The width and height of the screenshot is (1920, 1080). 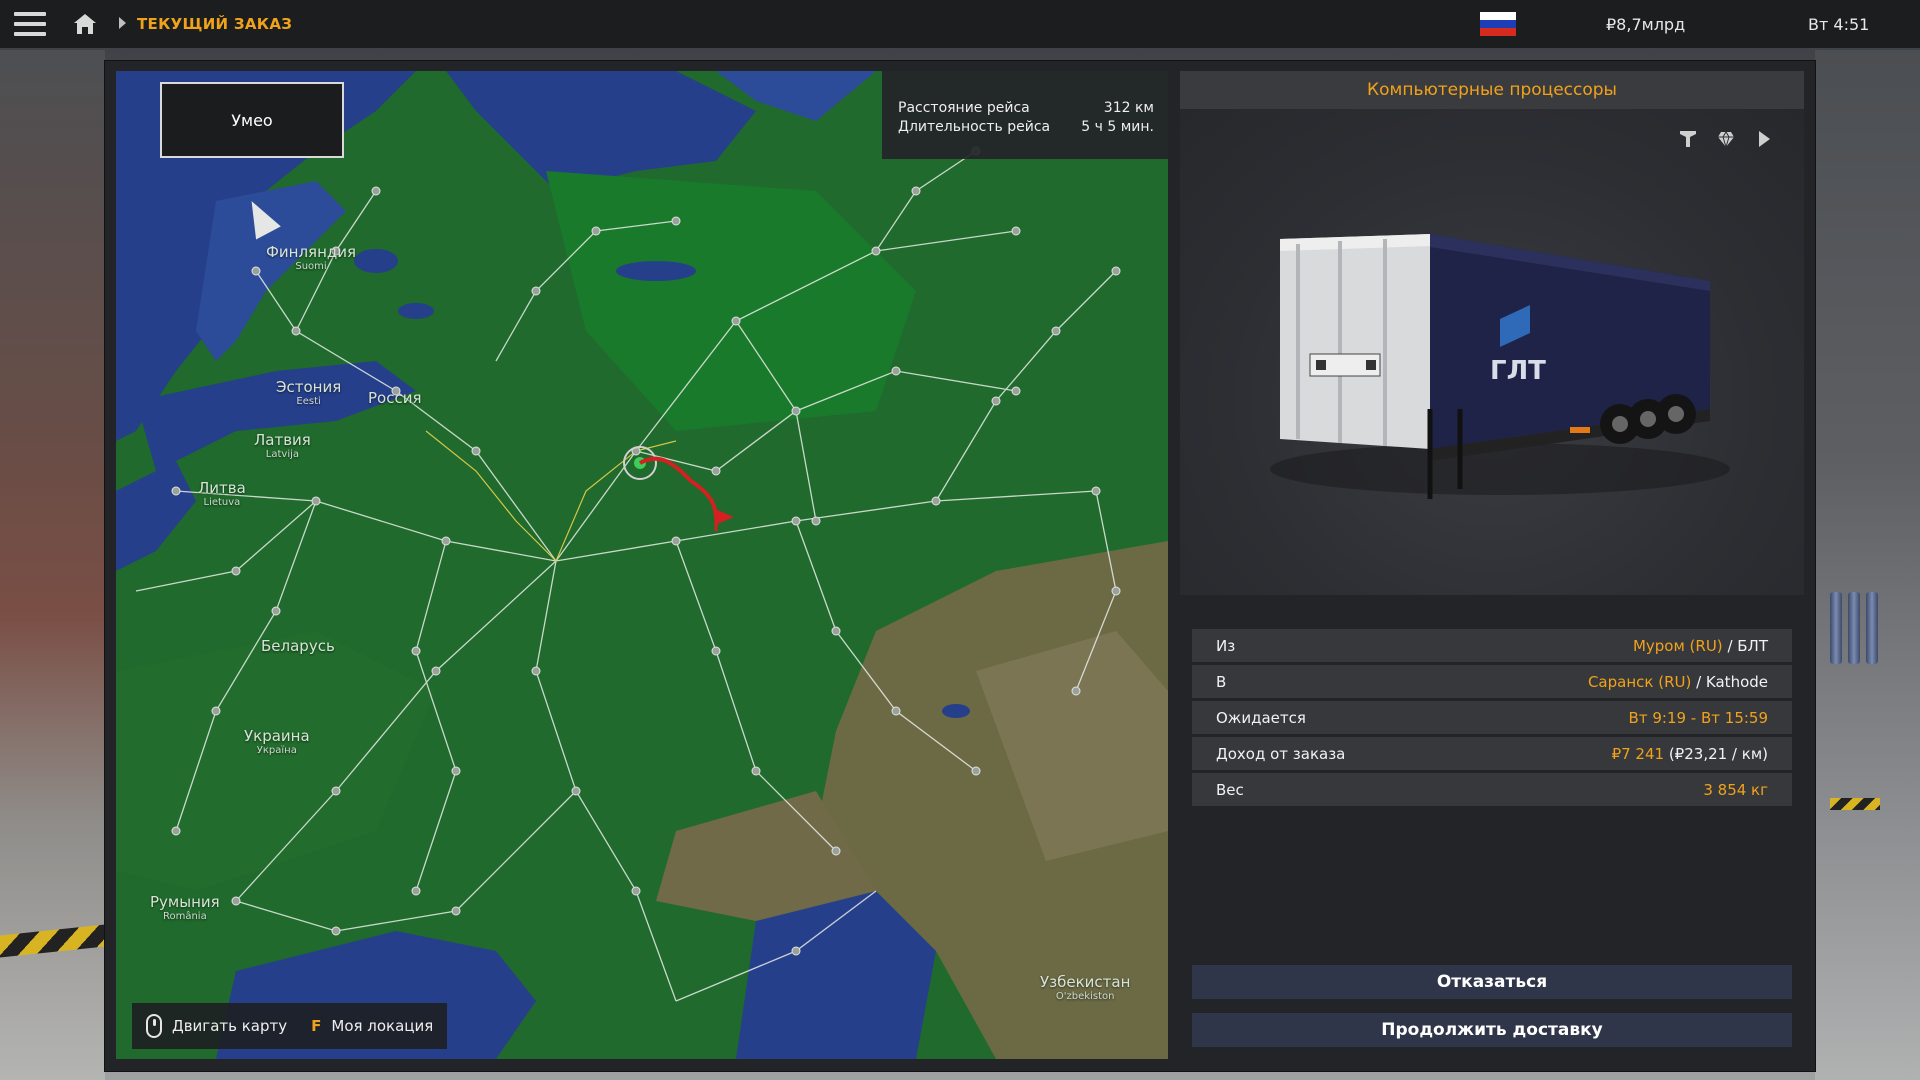 What do you see at coordinates (1221, 681) in the screenshot?
I see `detail-label: В` at bounding box center [1221, 681].